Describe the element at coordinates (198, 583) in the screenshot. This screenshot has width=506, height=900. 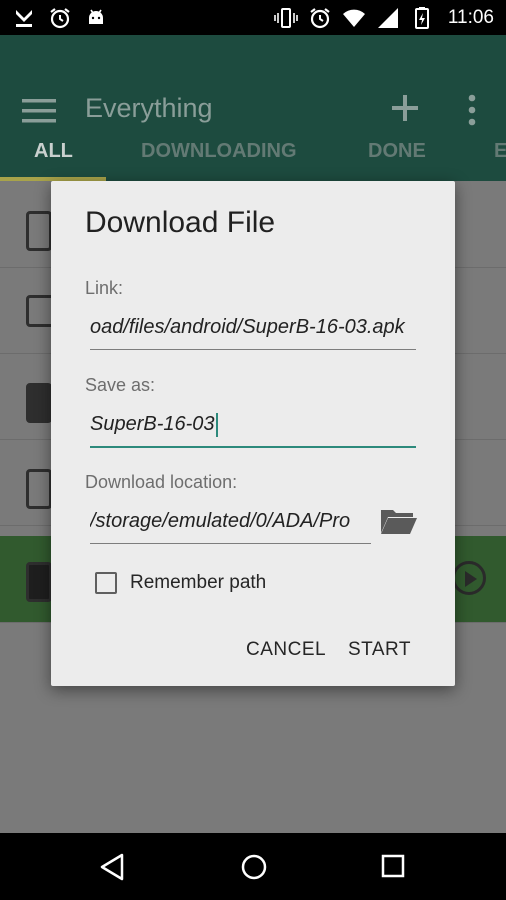
I see `remember-path-label: Remember path` at that location.